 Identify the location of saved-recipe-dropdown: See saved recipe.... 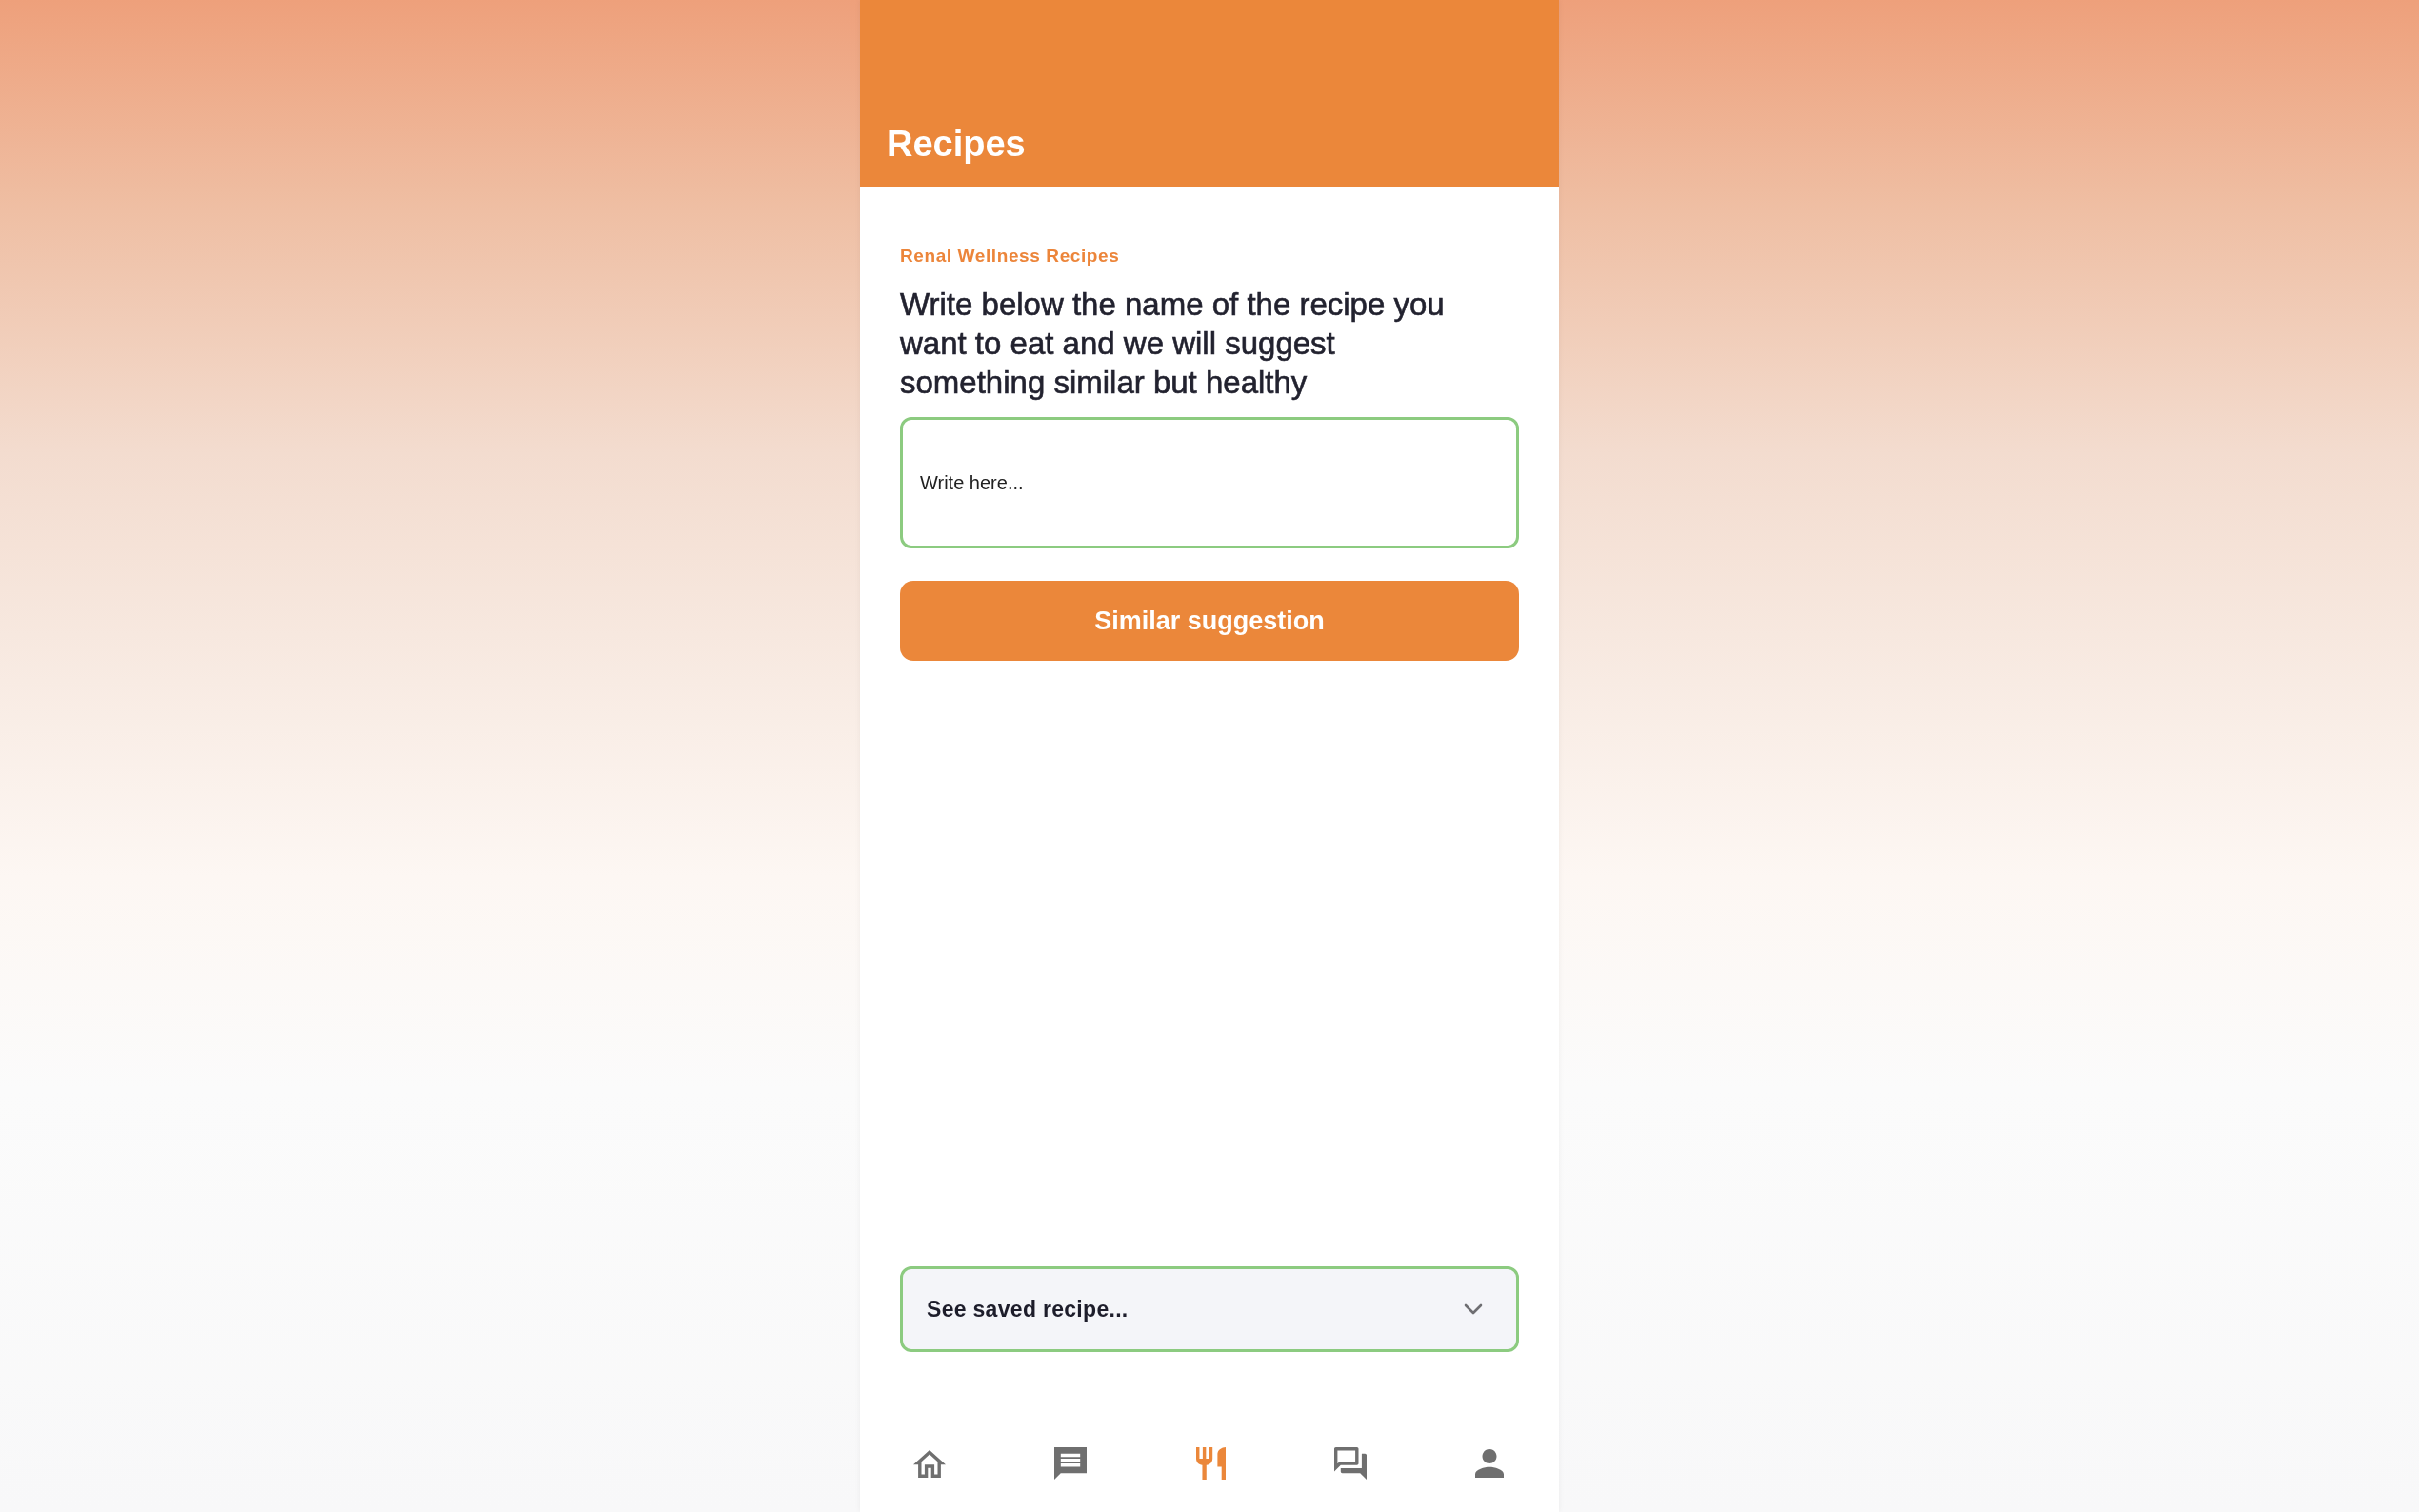
(1209, 1309).